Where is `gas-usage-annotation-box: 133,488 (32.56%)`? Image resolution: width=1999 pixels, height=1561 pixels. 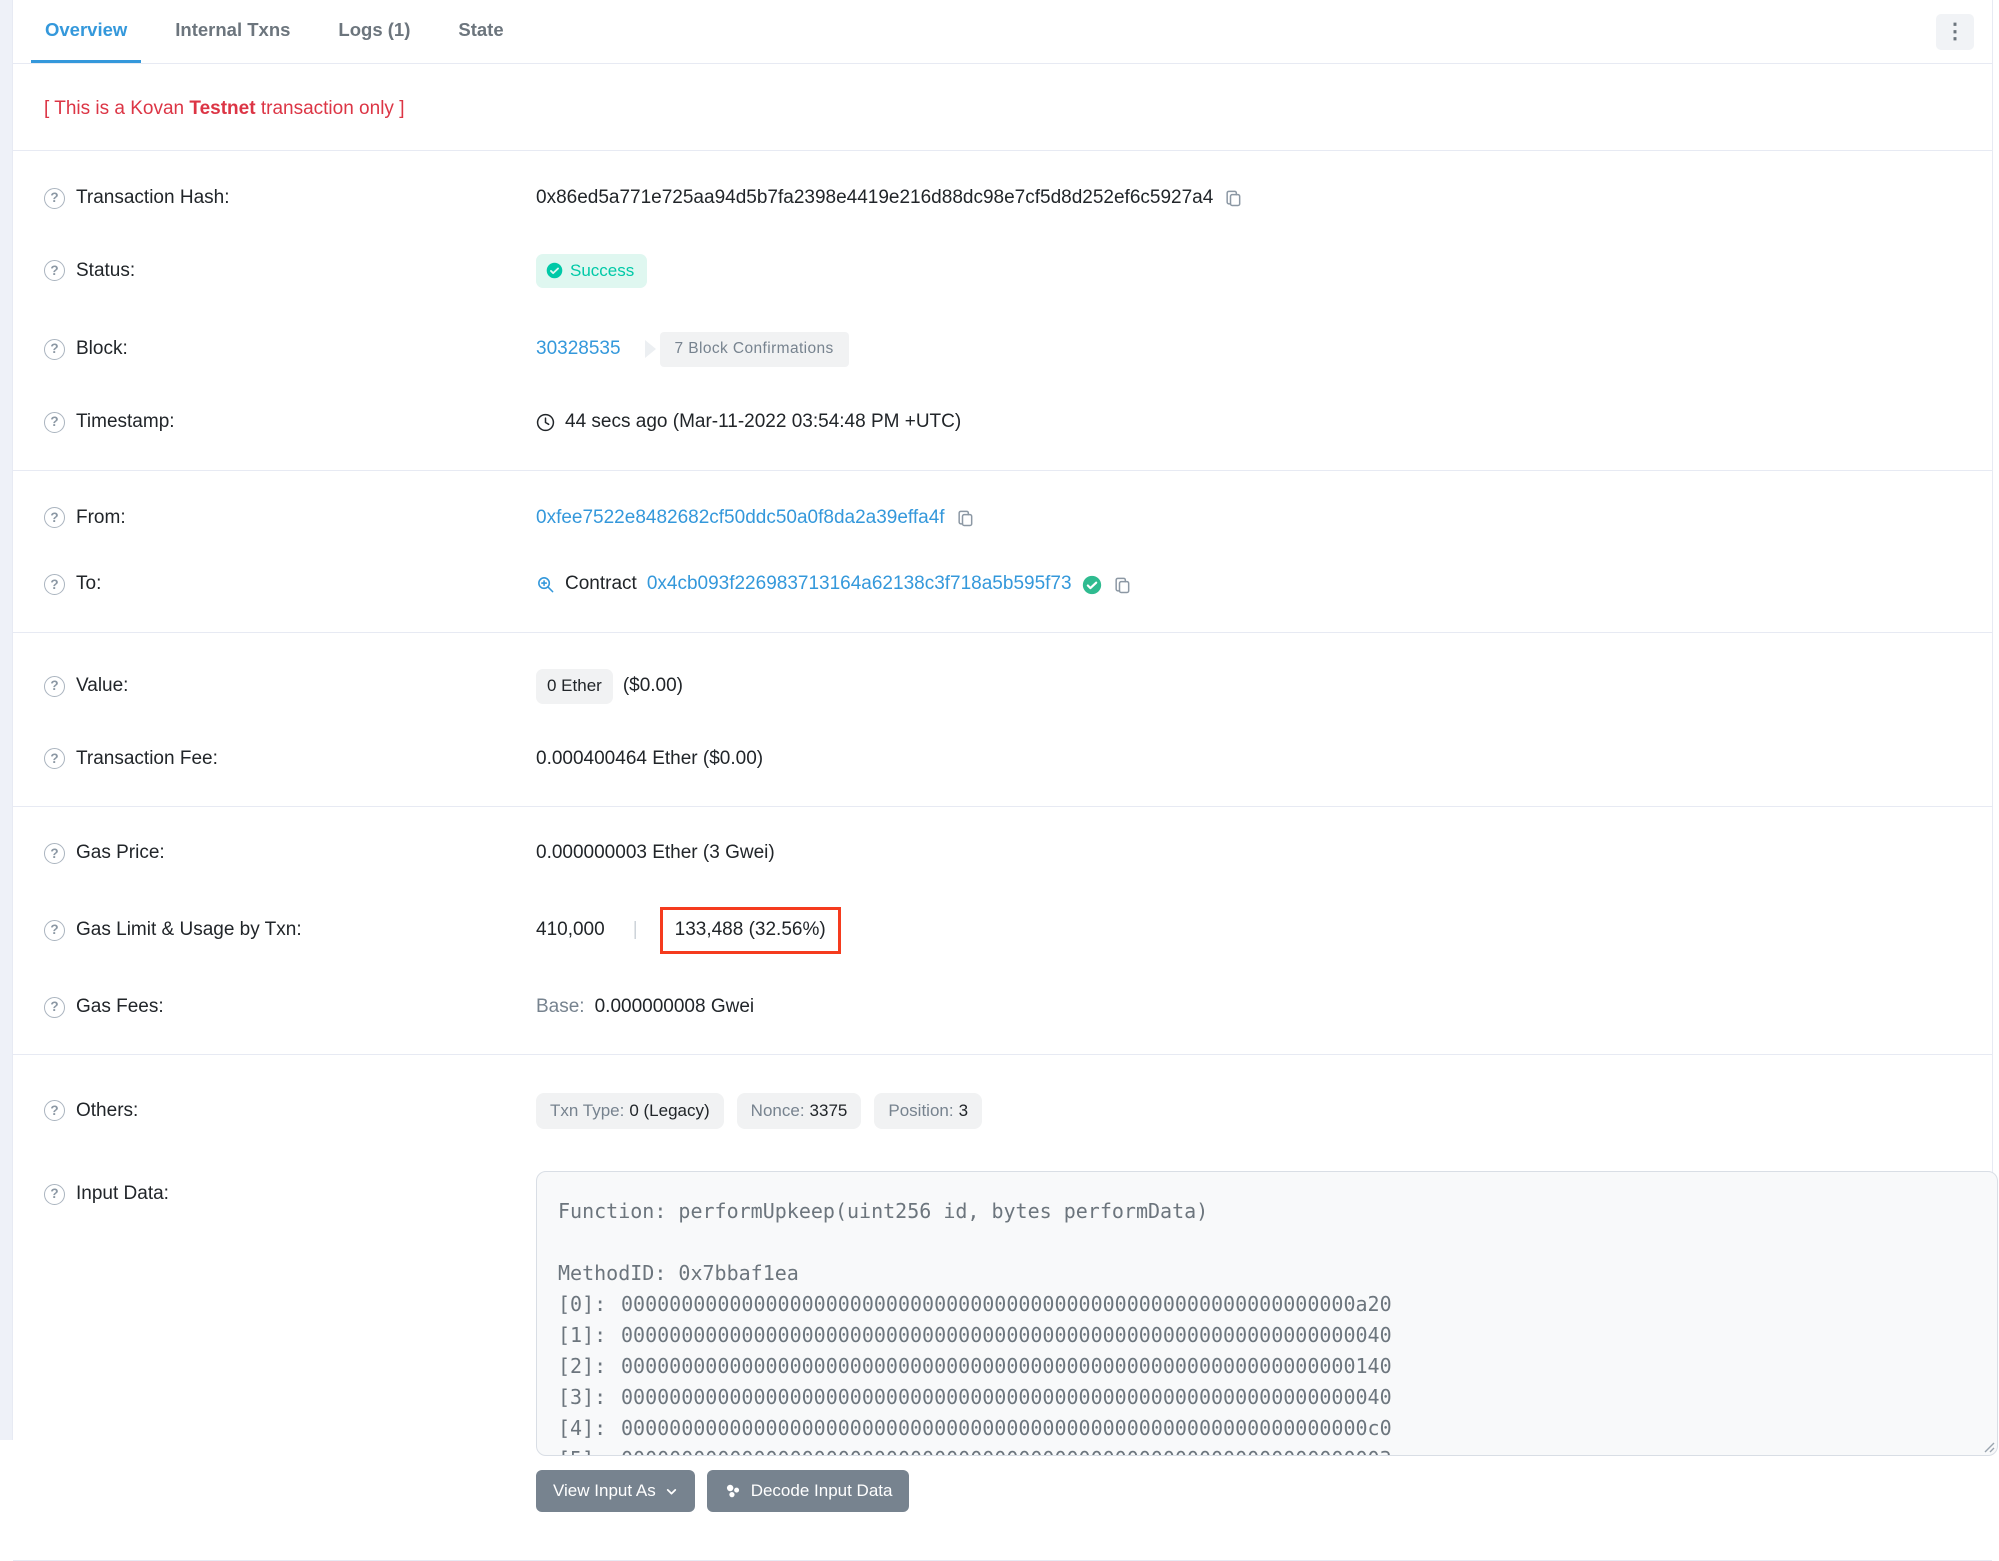 gas-usage-annotation-box: 133,488 (32.56%) is located at coordinates (750, 930).